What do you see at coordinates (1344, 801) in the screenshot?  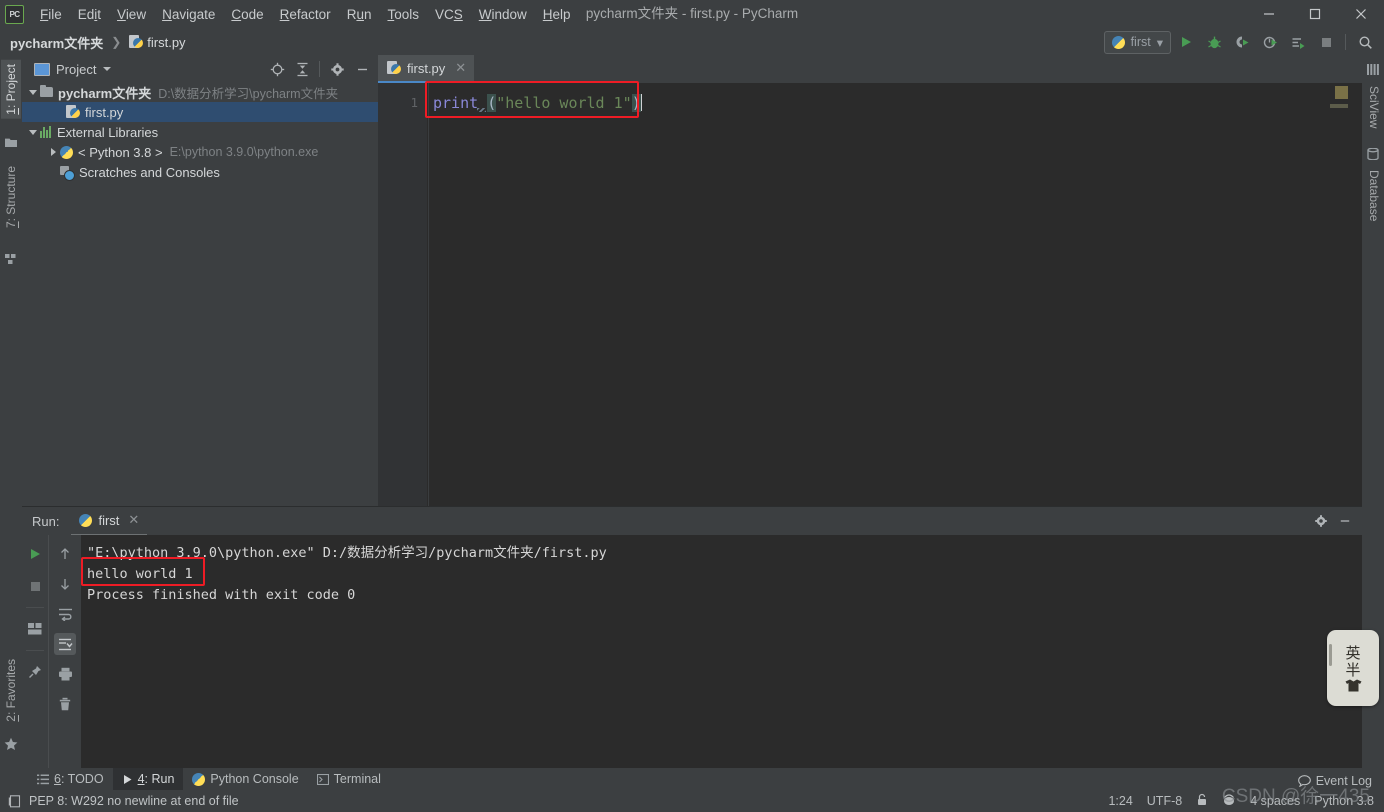 I see `python-interpreter: Python 3.8` at bounding box center [1344, 801].